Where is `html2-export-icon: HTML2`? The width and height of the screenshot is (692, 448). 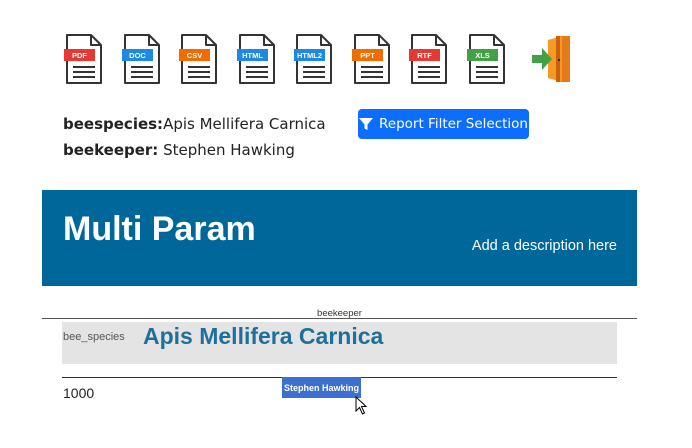
html2-export-icon: HTML2 is located at coordinates (314, 59).